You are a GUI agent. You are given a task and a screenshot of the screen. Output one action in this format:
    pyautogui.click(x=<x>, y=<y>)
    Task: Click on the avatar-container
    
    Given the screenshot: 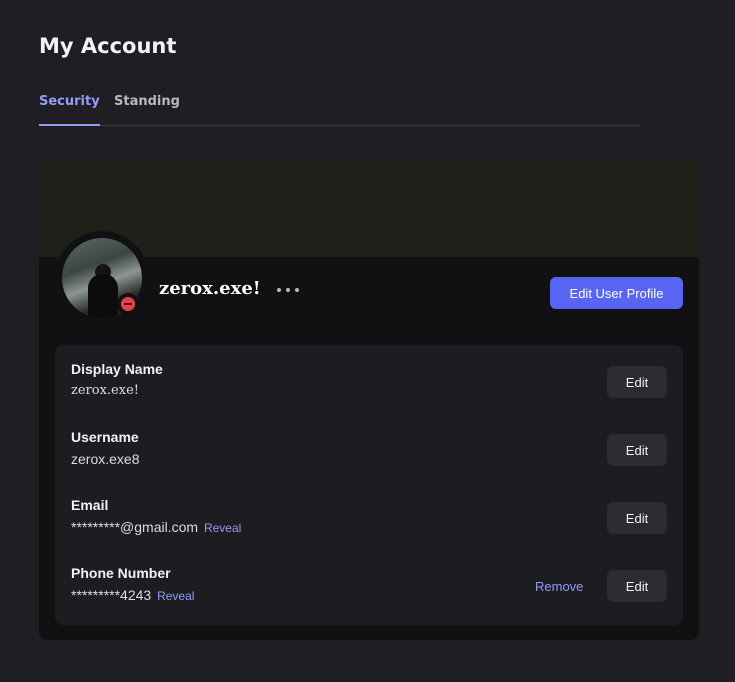 What is the action you would take?
    pyautogui.click(x=102, y=278)
    